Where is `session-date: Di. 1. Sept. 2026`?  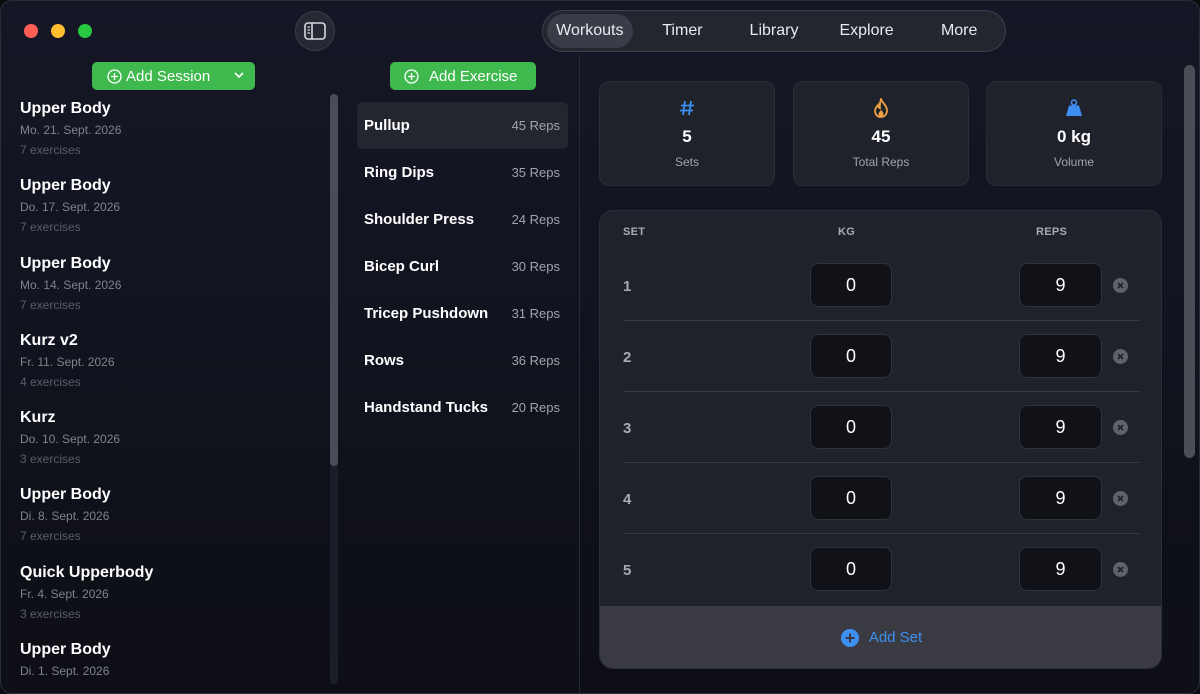 session-date: Di. 1. Sept. 2026 is located at coordinates (65, 671).